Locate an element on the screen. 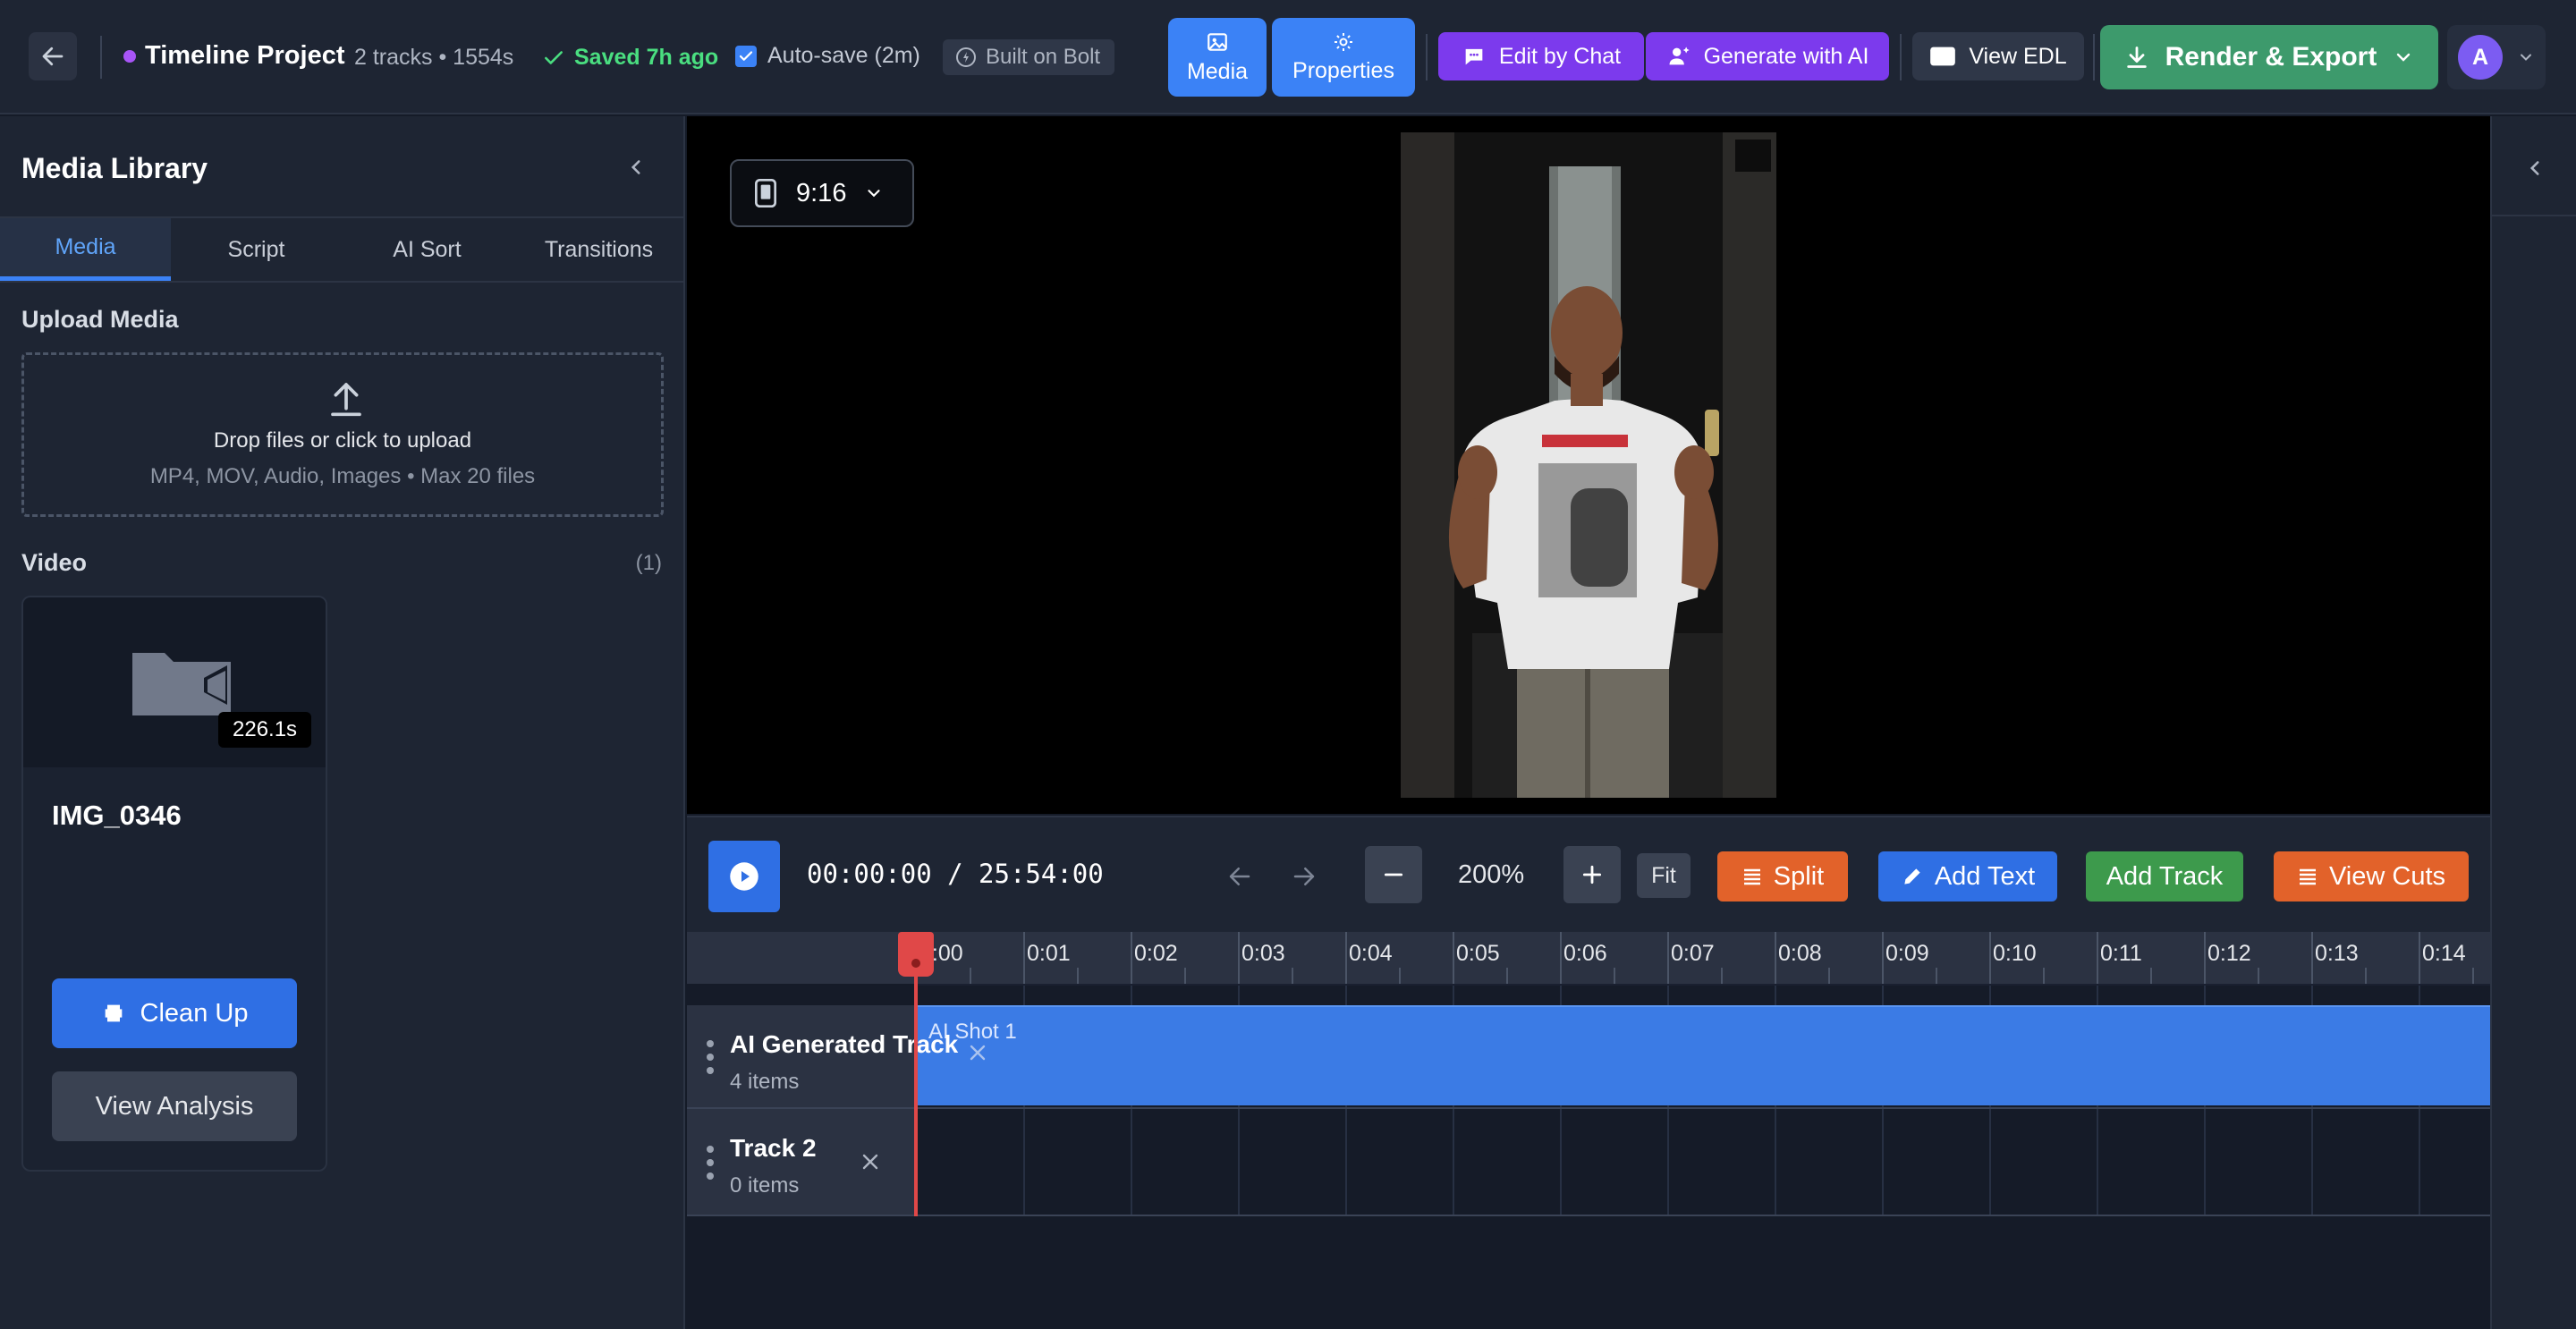 The width and height of the screenshot is (2576, 1329). view-edl-label: View EDL is located at coordinates (2018, 56).